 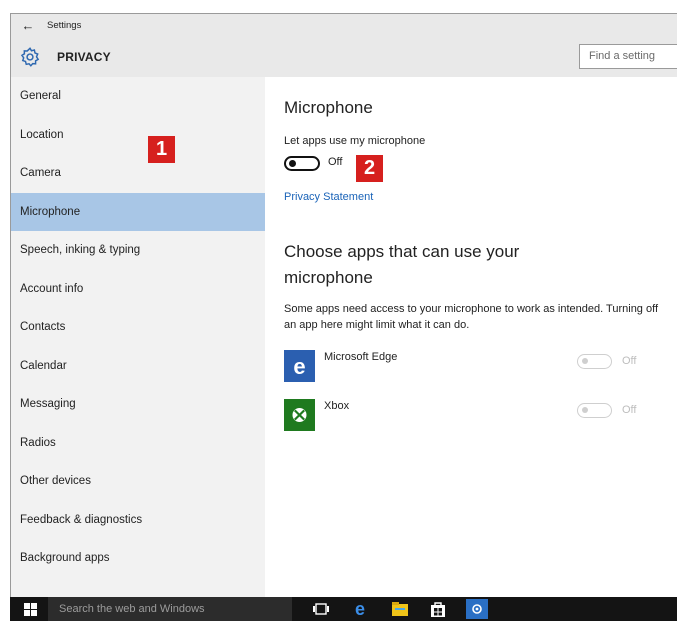 I want to click on file-explorer-icon, so click(x=400, y=609).